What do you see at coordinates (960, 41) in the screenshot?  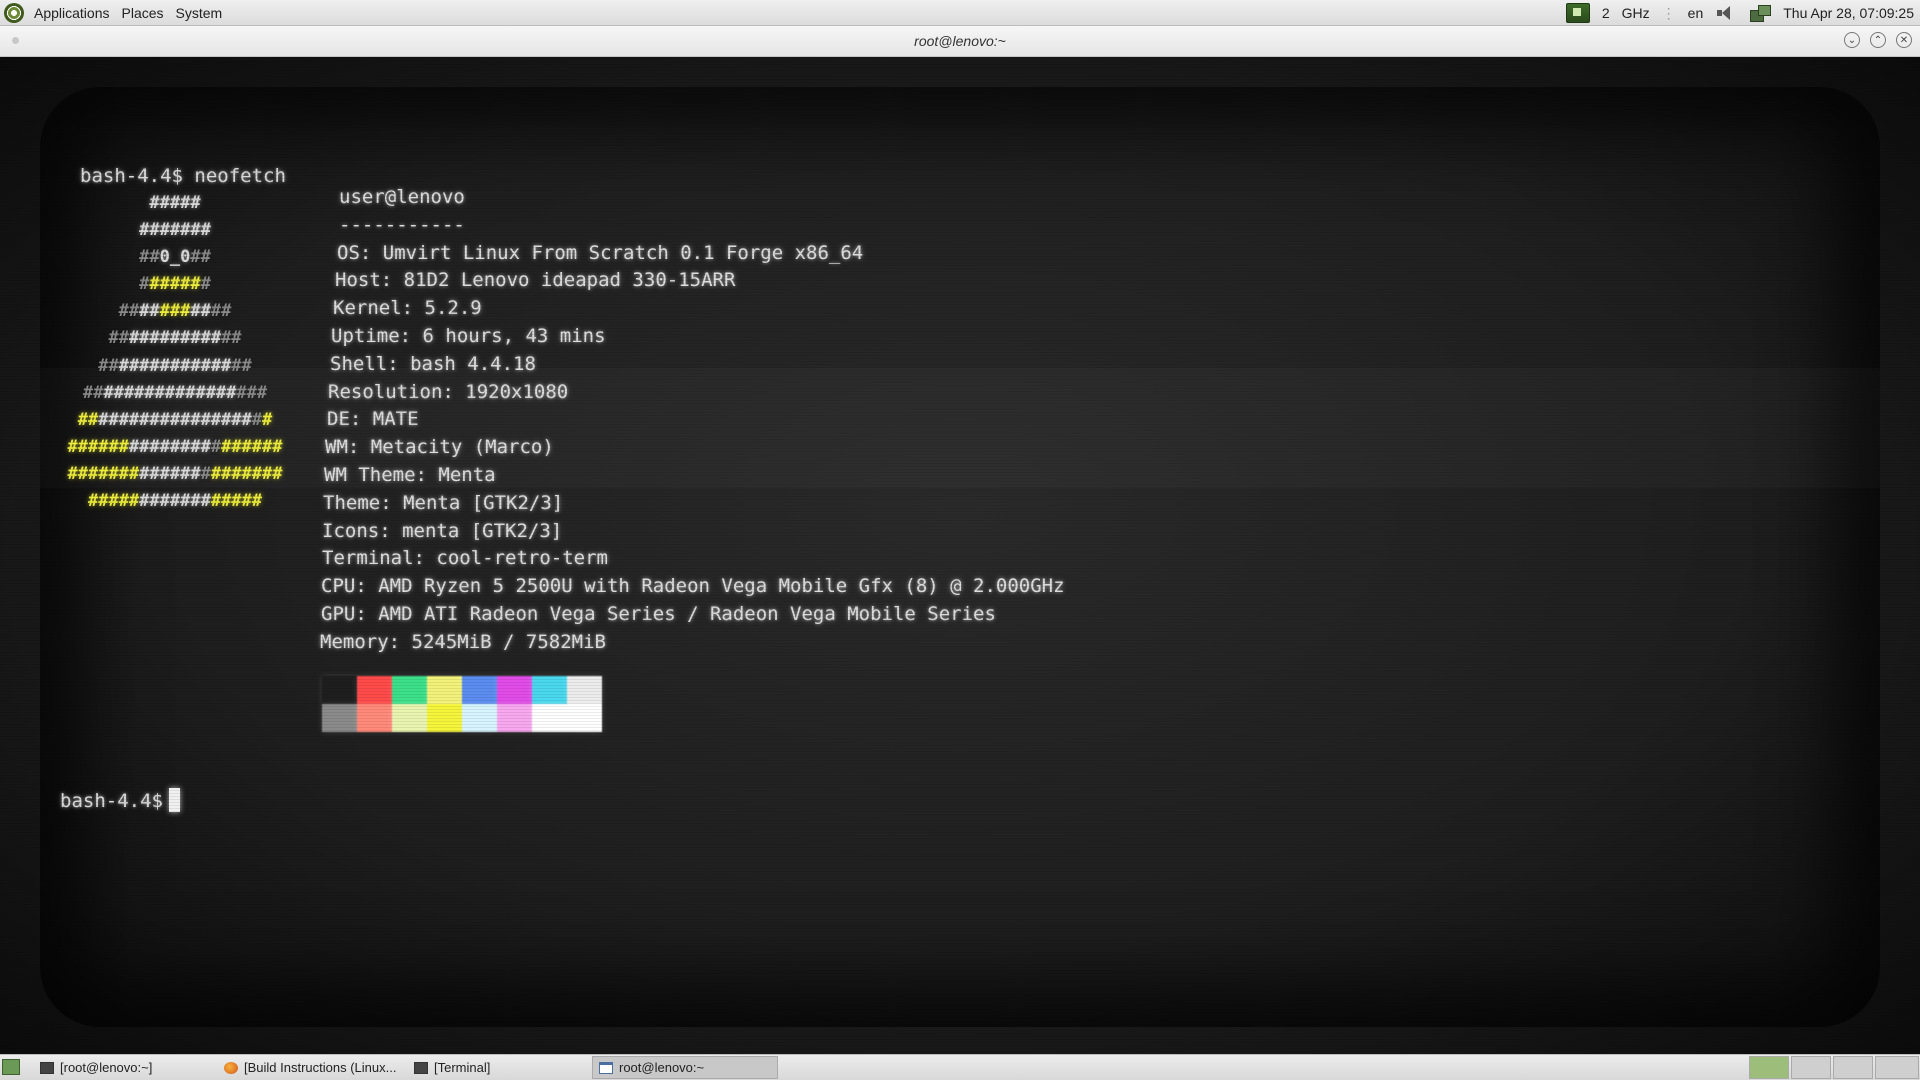 I see `window-titlebar: root@lenovo:~ ⌄ ⌃ ✕` at bounding box center [960, 41].